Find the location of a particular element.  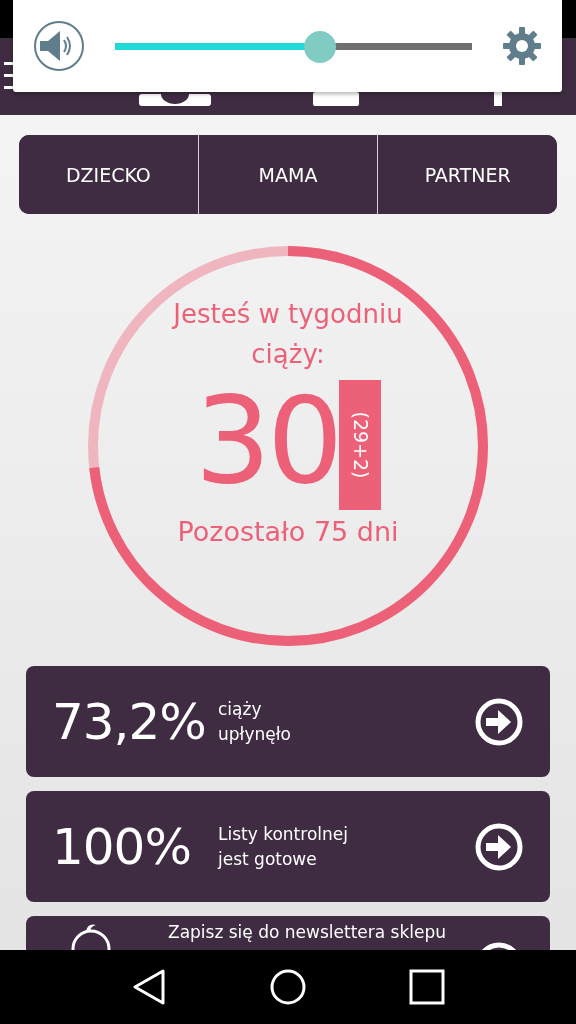

menu-icon is located at coordinates (9, 76).